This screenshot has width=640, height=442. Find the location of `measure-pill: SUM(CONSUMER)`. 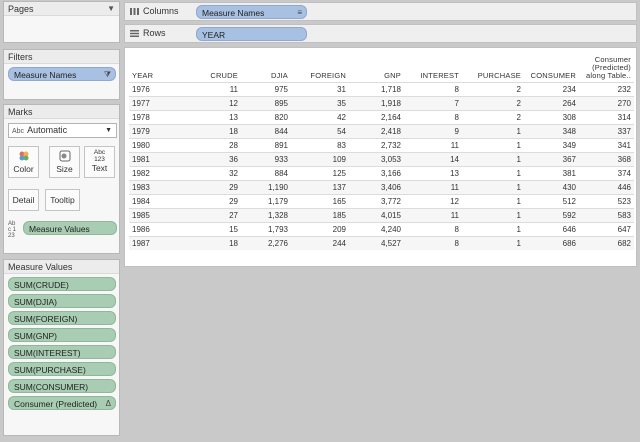

measure-pill: SUM(CONSUMER) is located at coordinates (62, 386).